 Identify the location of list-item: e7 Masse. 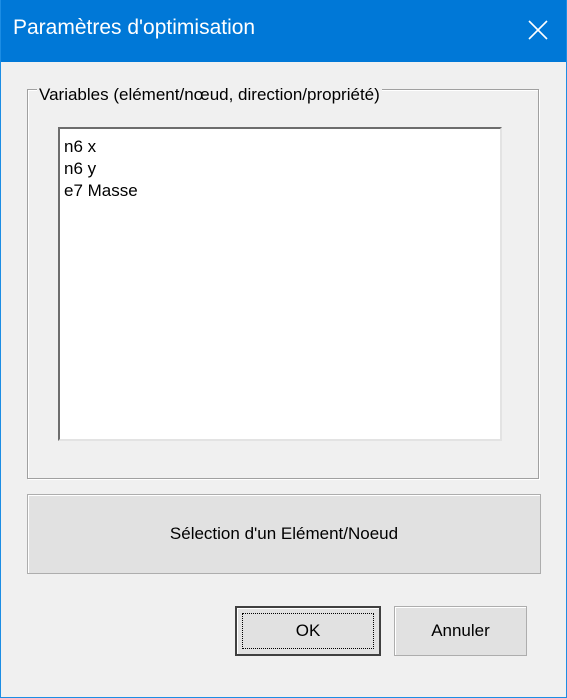
(282, 191).